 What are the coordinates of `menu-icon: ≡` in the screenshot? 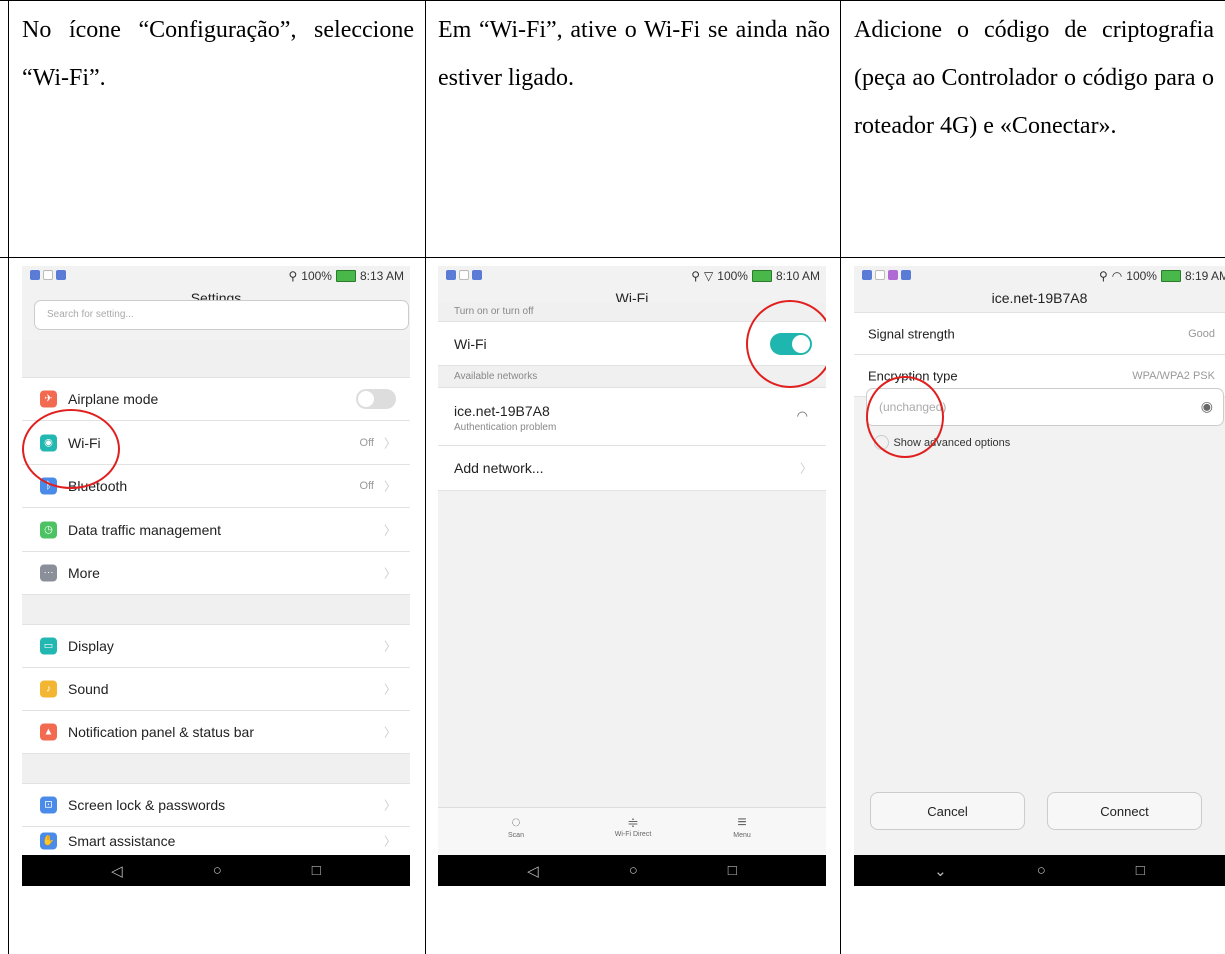 It's located at (742, 822).